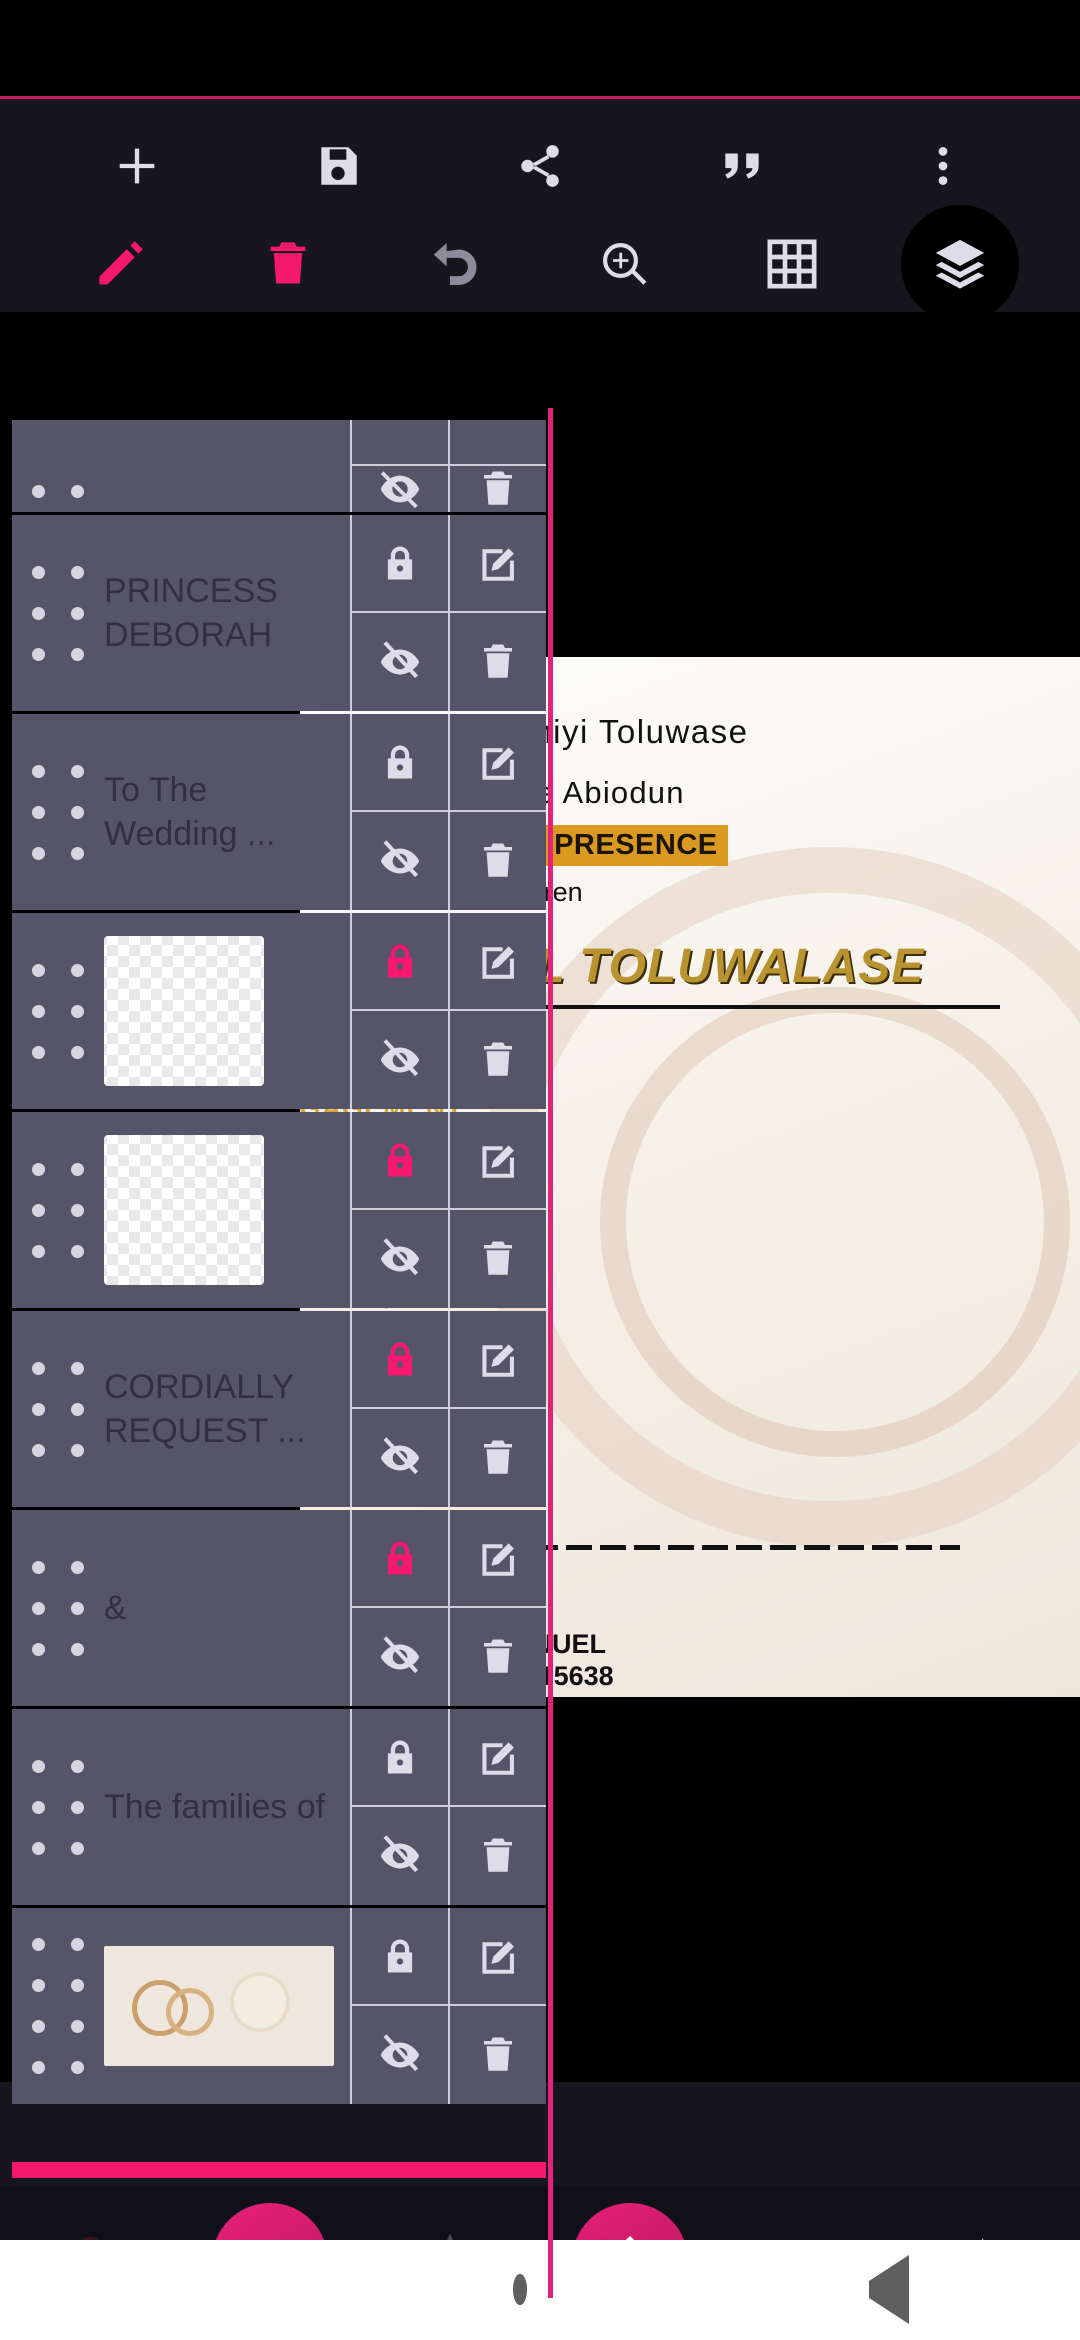 Image resolution: width=1080 pixels, height=2340 pixels. What do you see at coordinates (742, 166) in the screenshot?
I see `quote-button` at bounding box center [742, 166].